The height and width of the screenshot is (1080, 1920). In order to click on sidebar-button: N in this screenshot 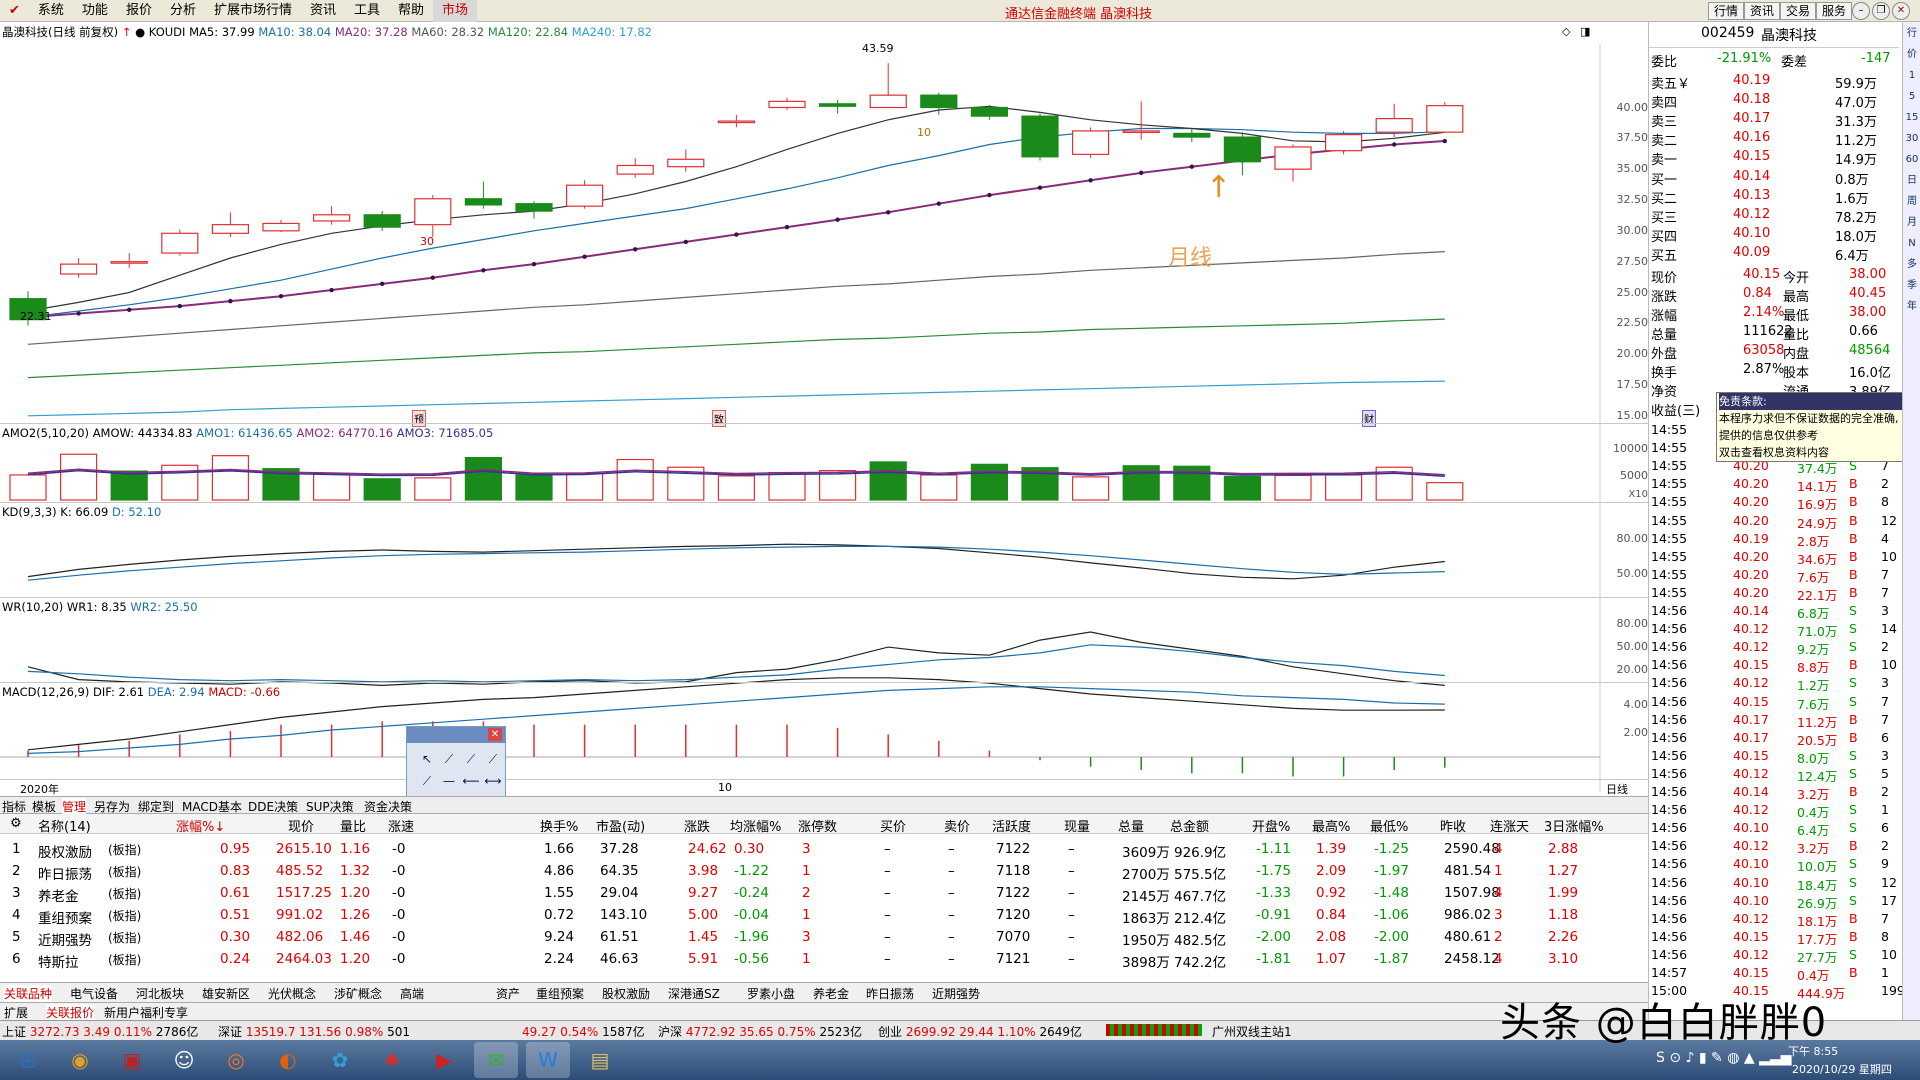, I will do `click(1912, 243)`.